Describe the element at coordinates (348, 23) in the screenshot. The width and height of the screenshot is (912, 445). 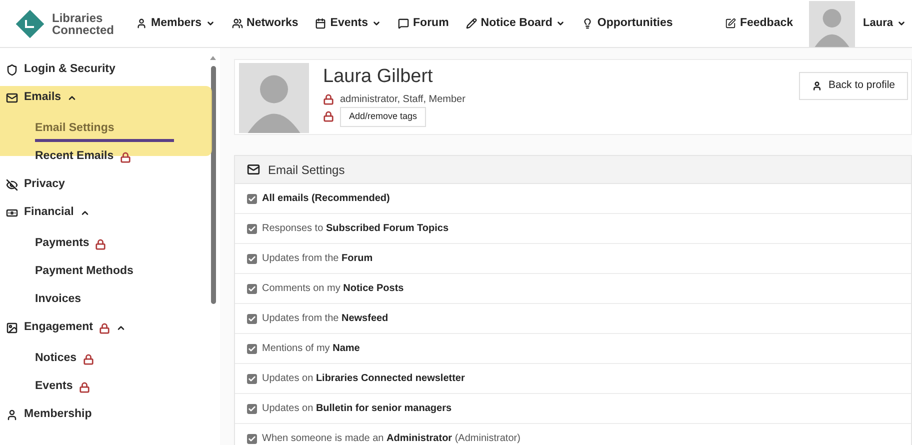
I see `nav-link: Events` at that location.